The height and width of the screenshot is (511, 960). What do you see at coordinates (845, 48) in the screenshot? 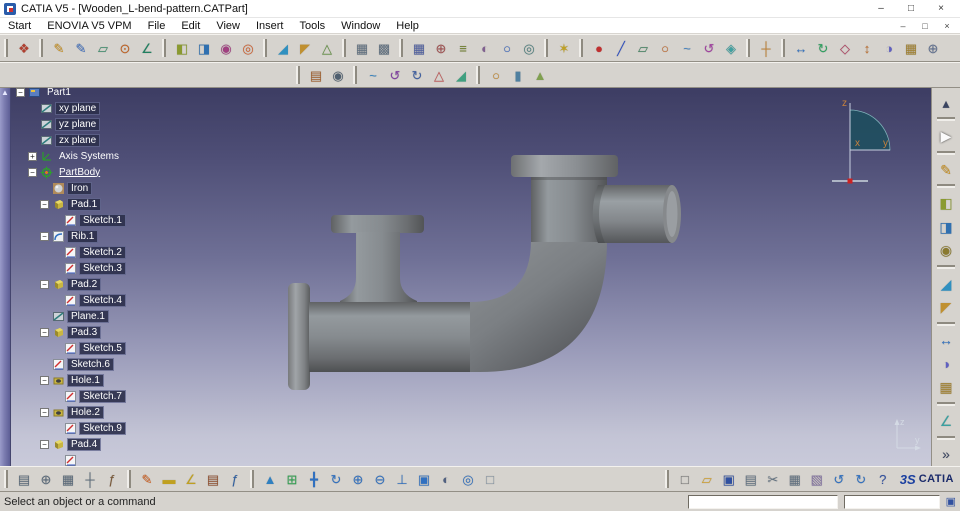
I see `symmetry-icon: ◇` at bounding box center [845, 48].